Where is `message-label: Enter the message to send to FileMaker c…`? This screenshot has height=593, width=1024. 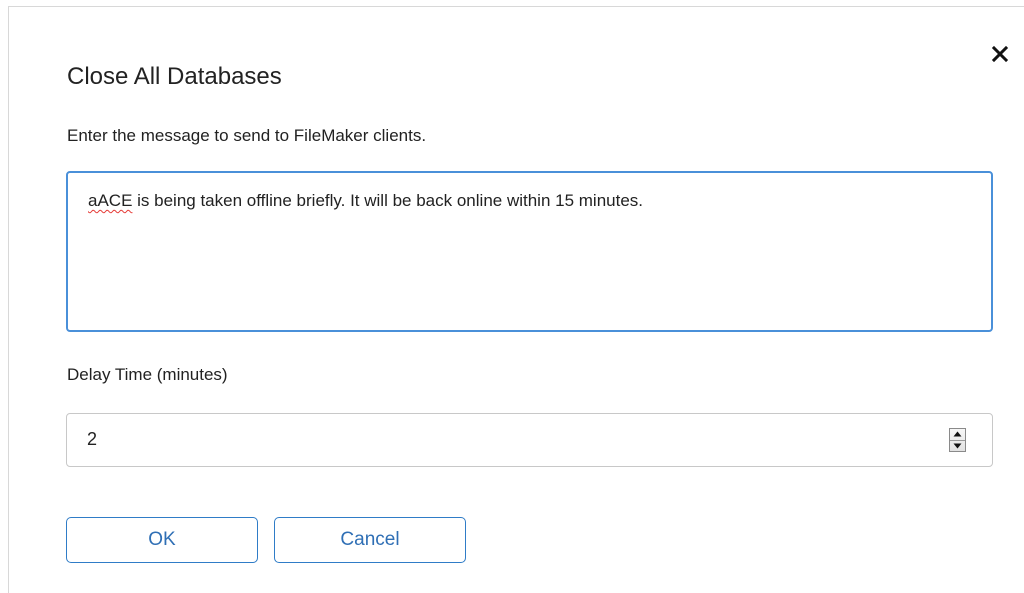
message-label: Enter the message to send to FileMaker c… is located at coordinates (247, 135).